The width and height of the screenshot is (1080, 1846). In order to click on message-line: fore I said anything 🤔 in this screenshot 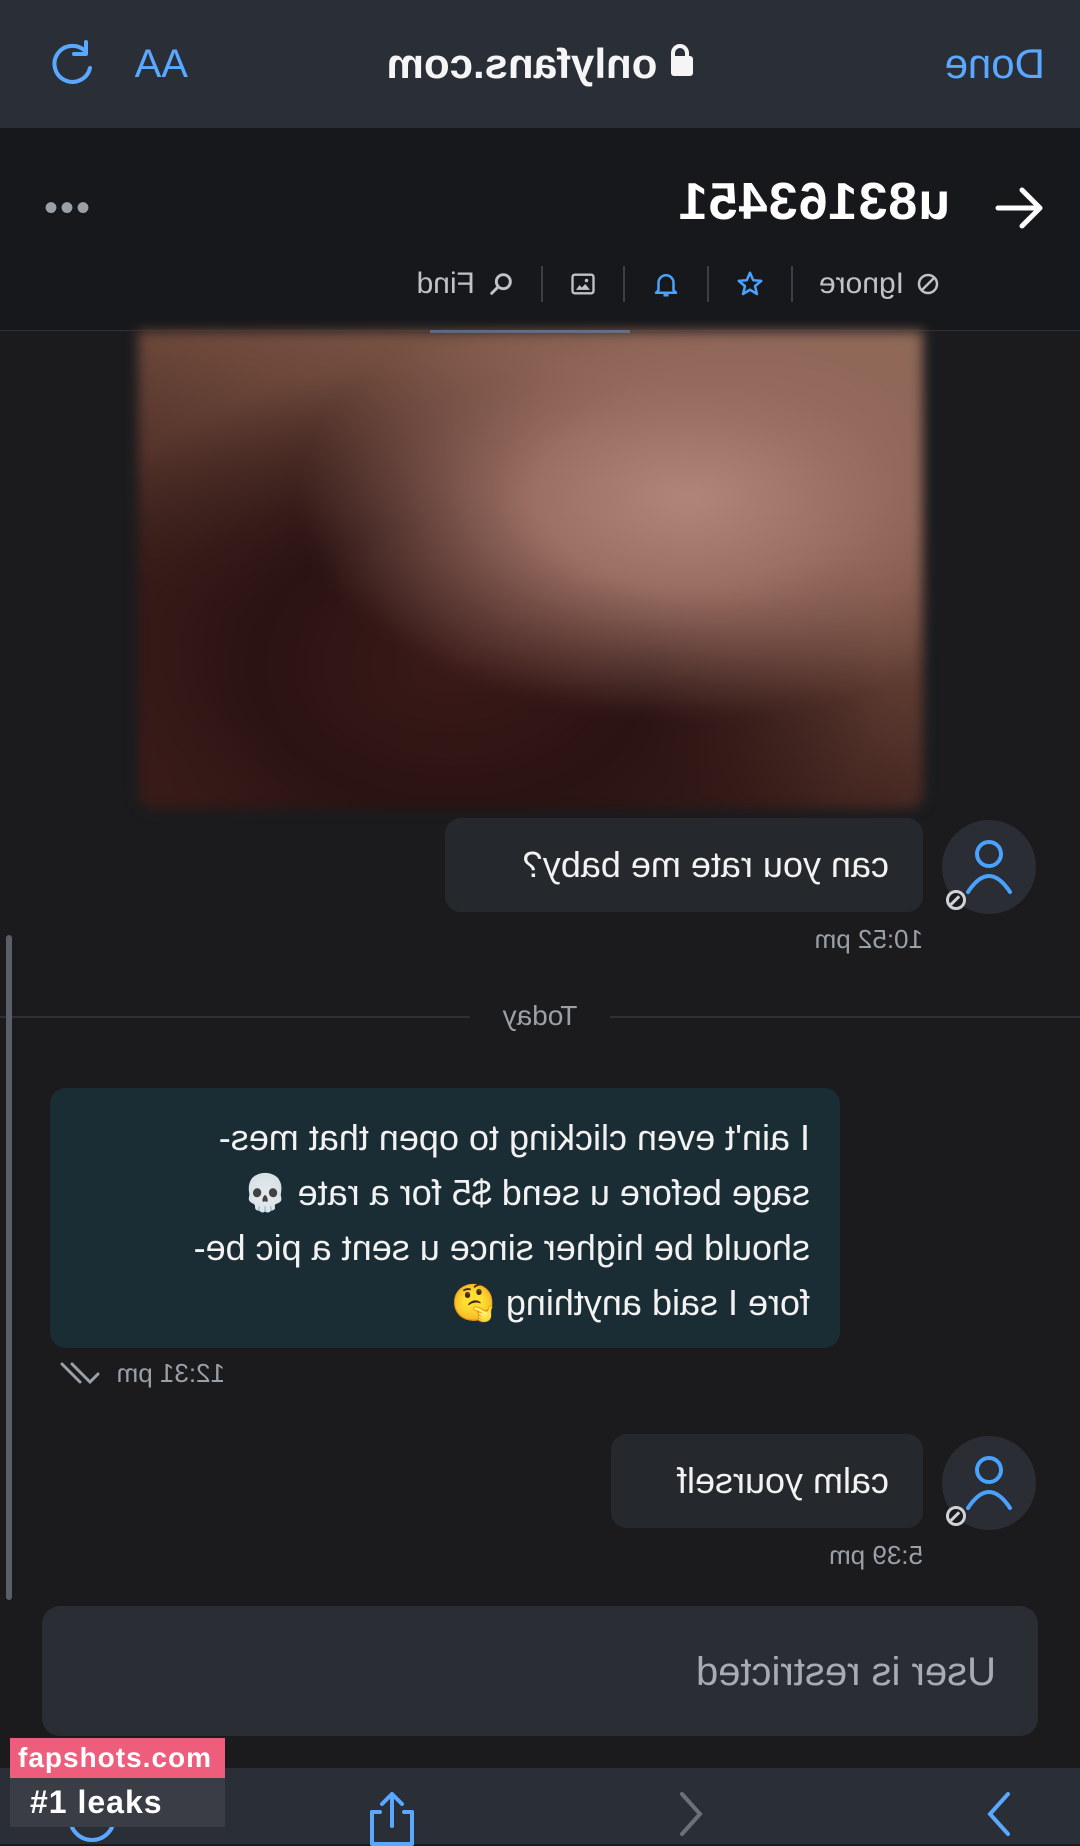, I will do `click(630, 1302)`.